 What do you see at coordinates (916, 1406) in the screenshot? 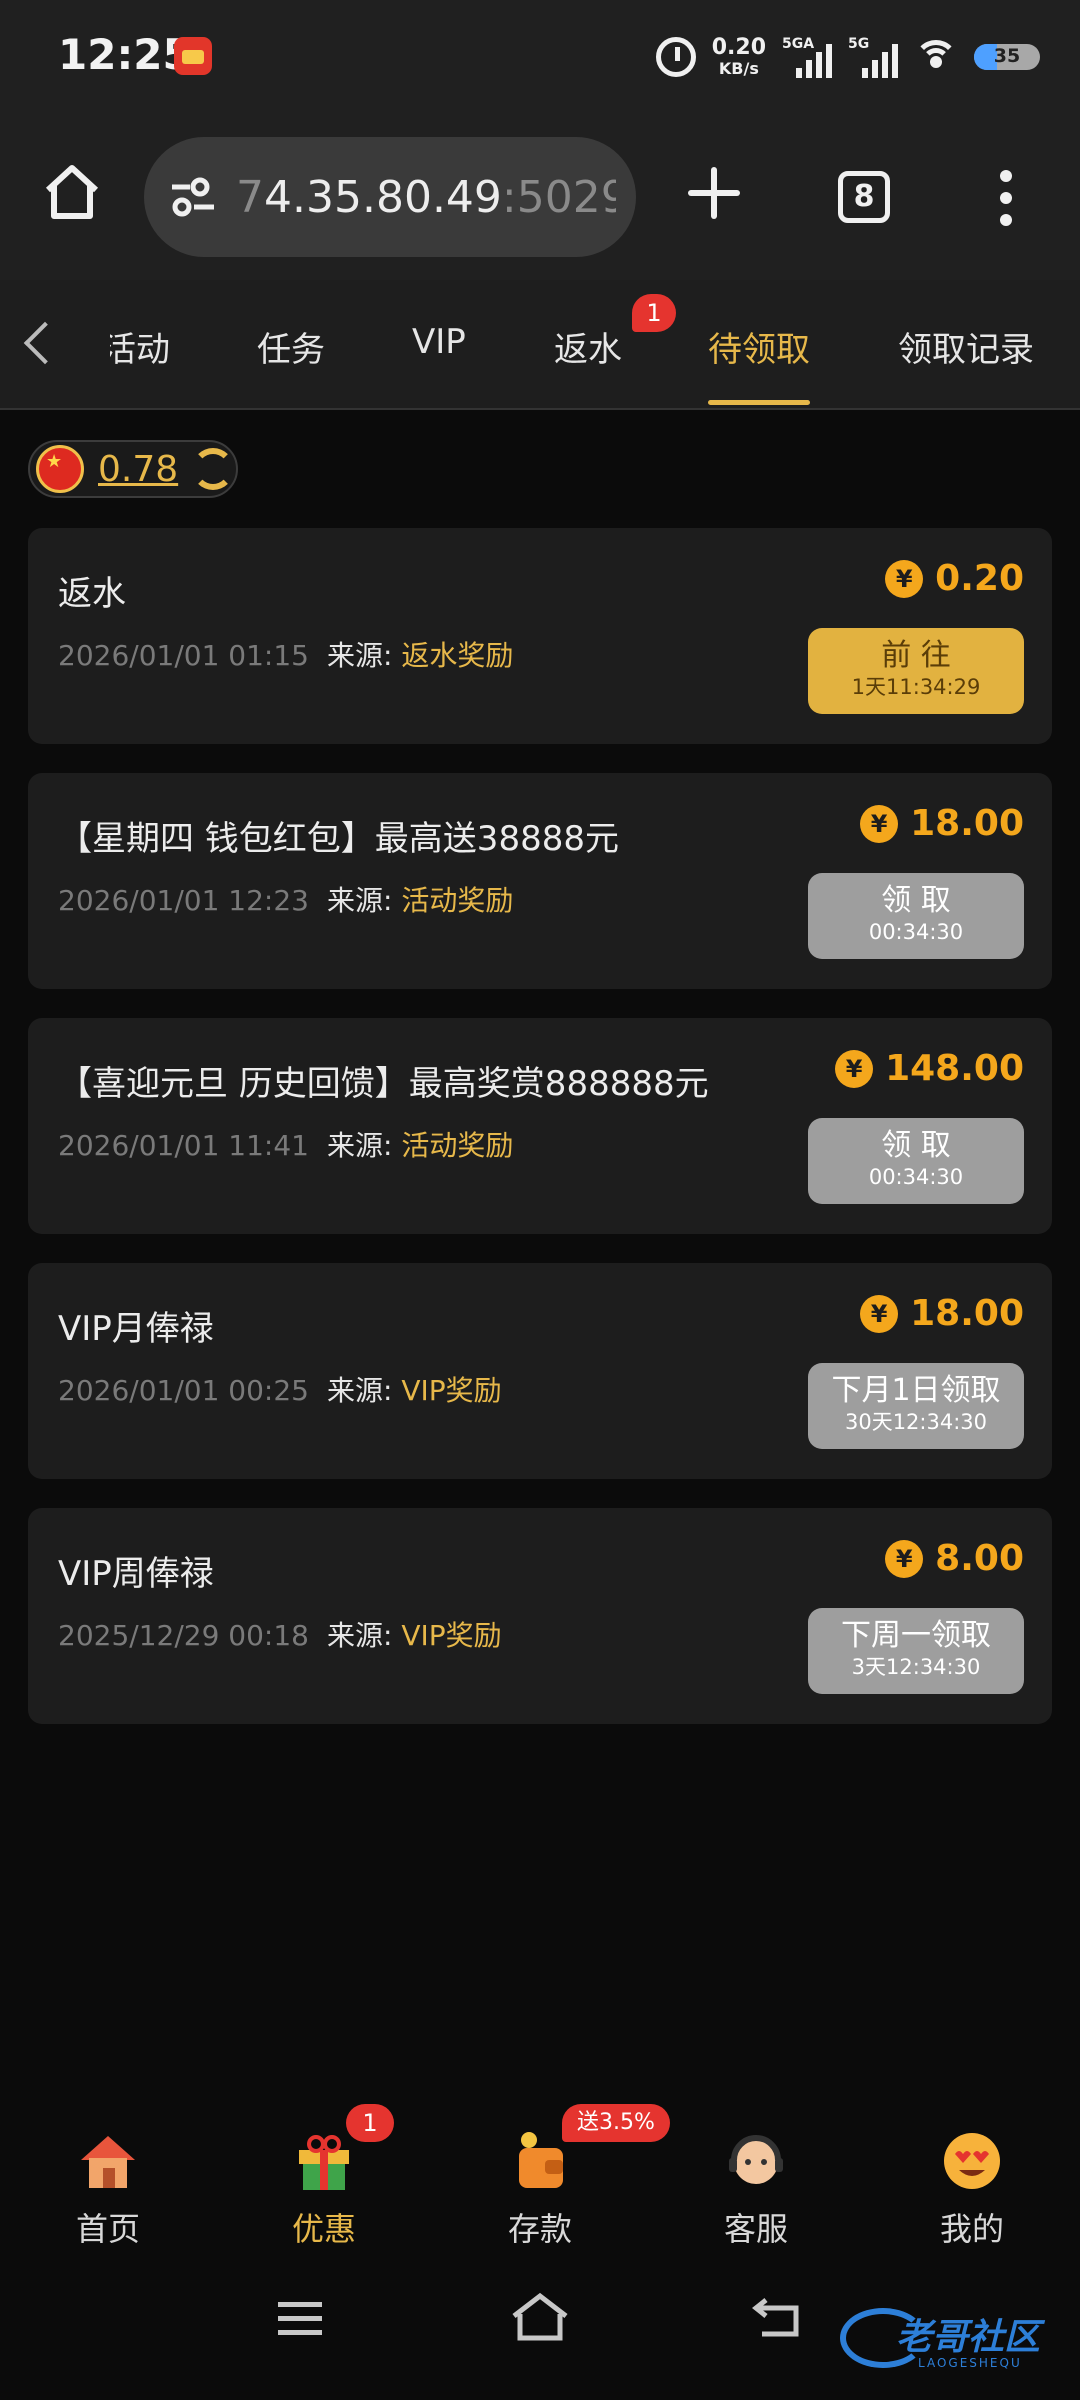
I see `claim-next-month-button: 下月1日领取 30天12:34:30` at bounding box center [916, 1406].